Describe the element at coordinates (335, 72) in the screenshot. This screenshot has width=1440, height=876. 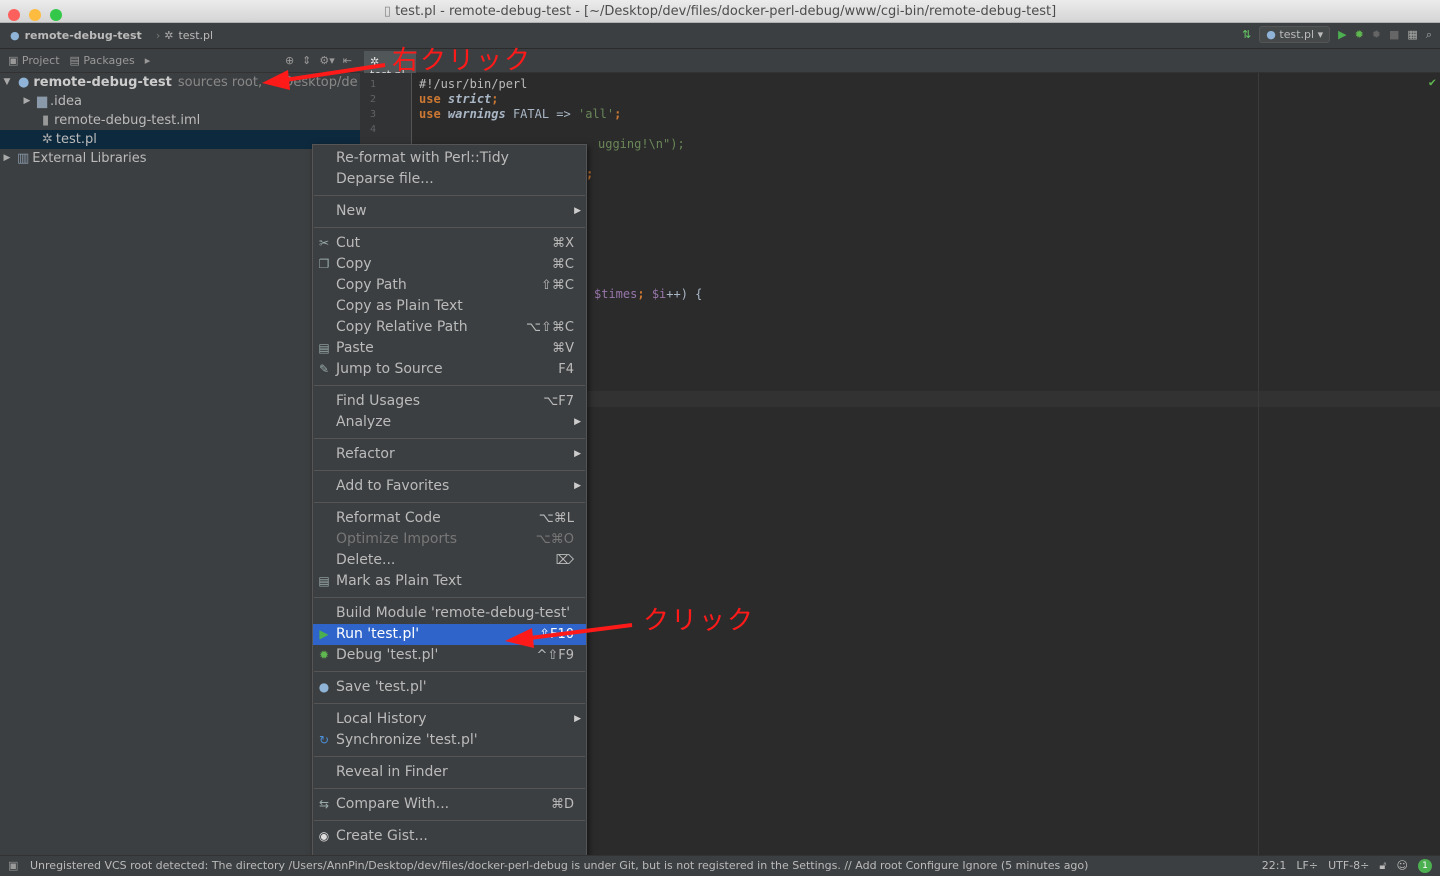
I see `arrow-line-right-click` at that location.